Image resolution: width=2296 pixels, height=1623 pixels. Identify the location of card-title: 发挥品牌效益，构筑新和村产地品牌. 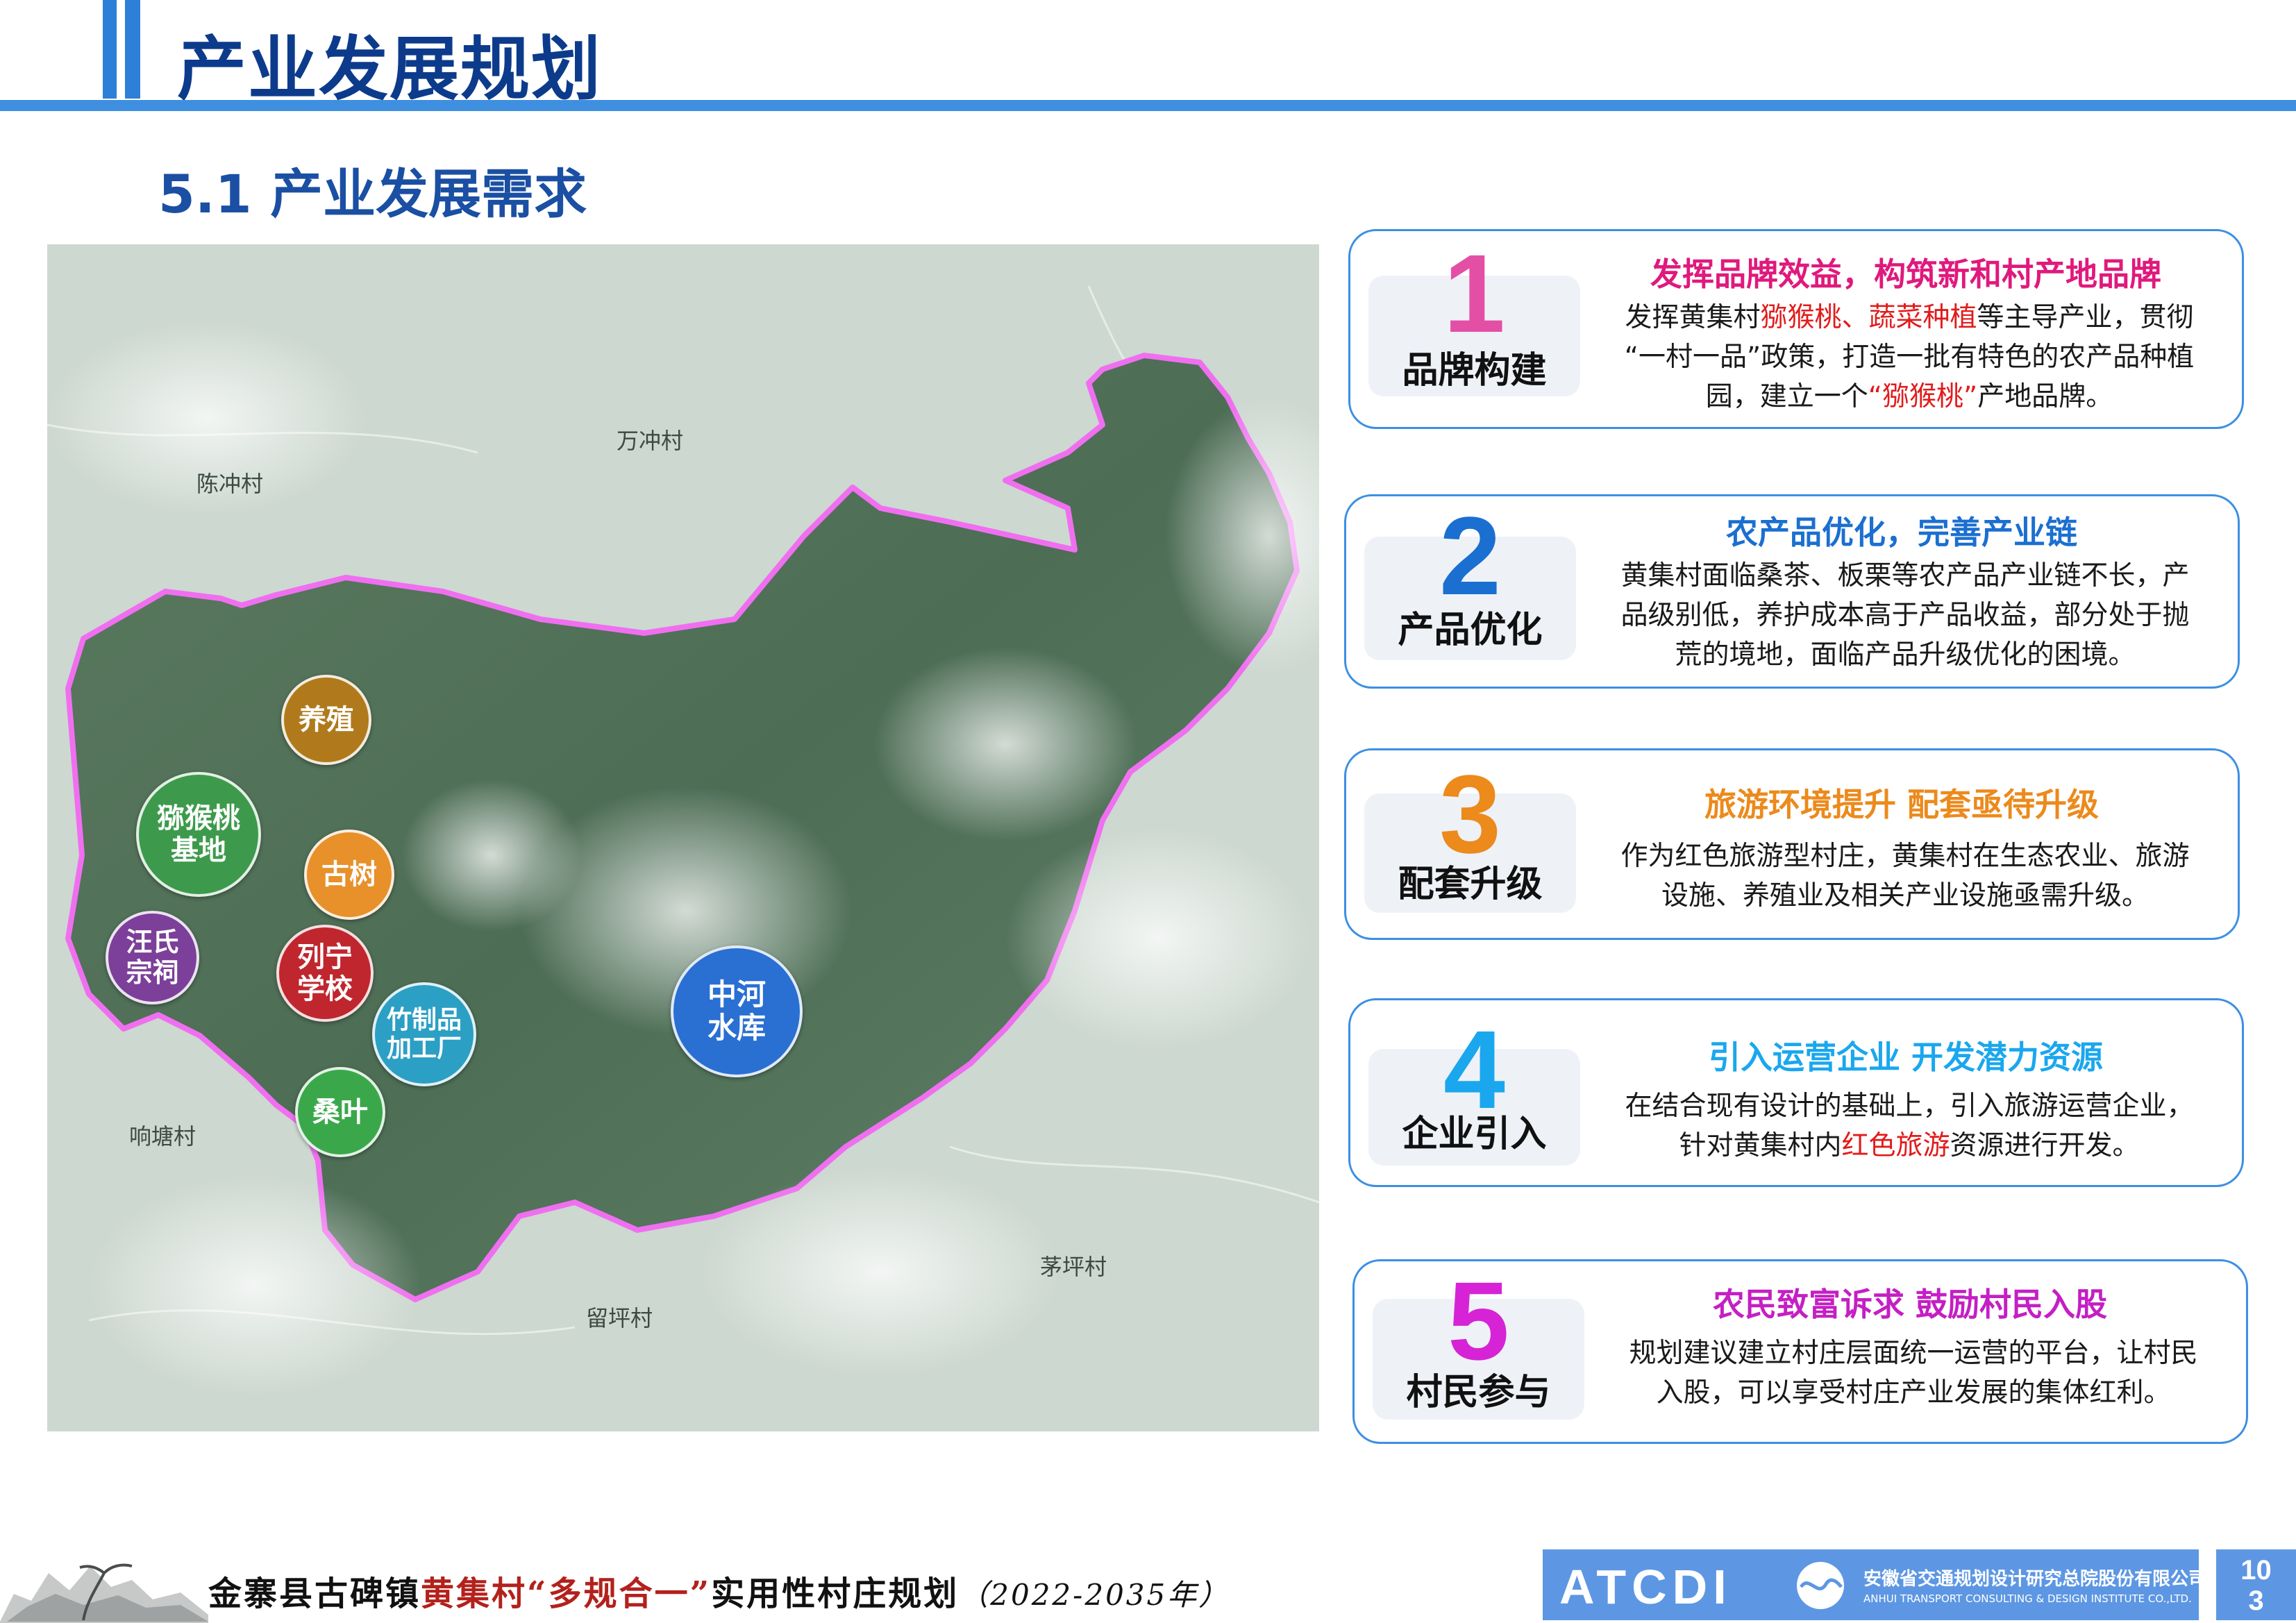
(1905, 274).